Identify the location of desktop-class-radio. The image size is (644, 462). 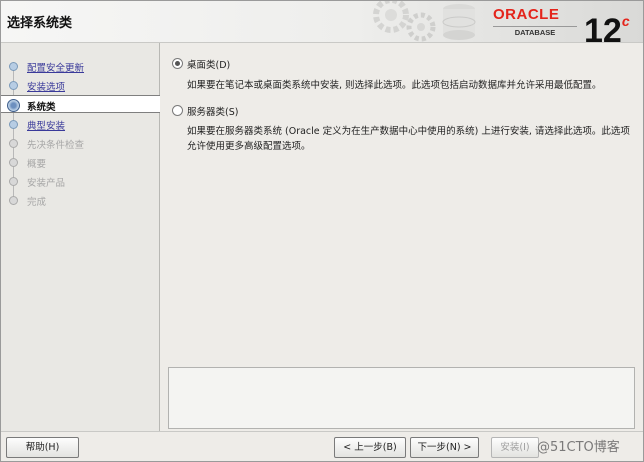
(177, 63).